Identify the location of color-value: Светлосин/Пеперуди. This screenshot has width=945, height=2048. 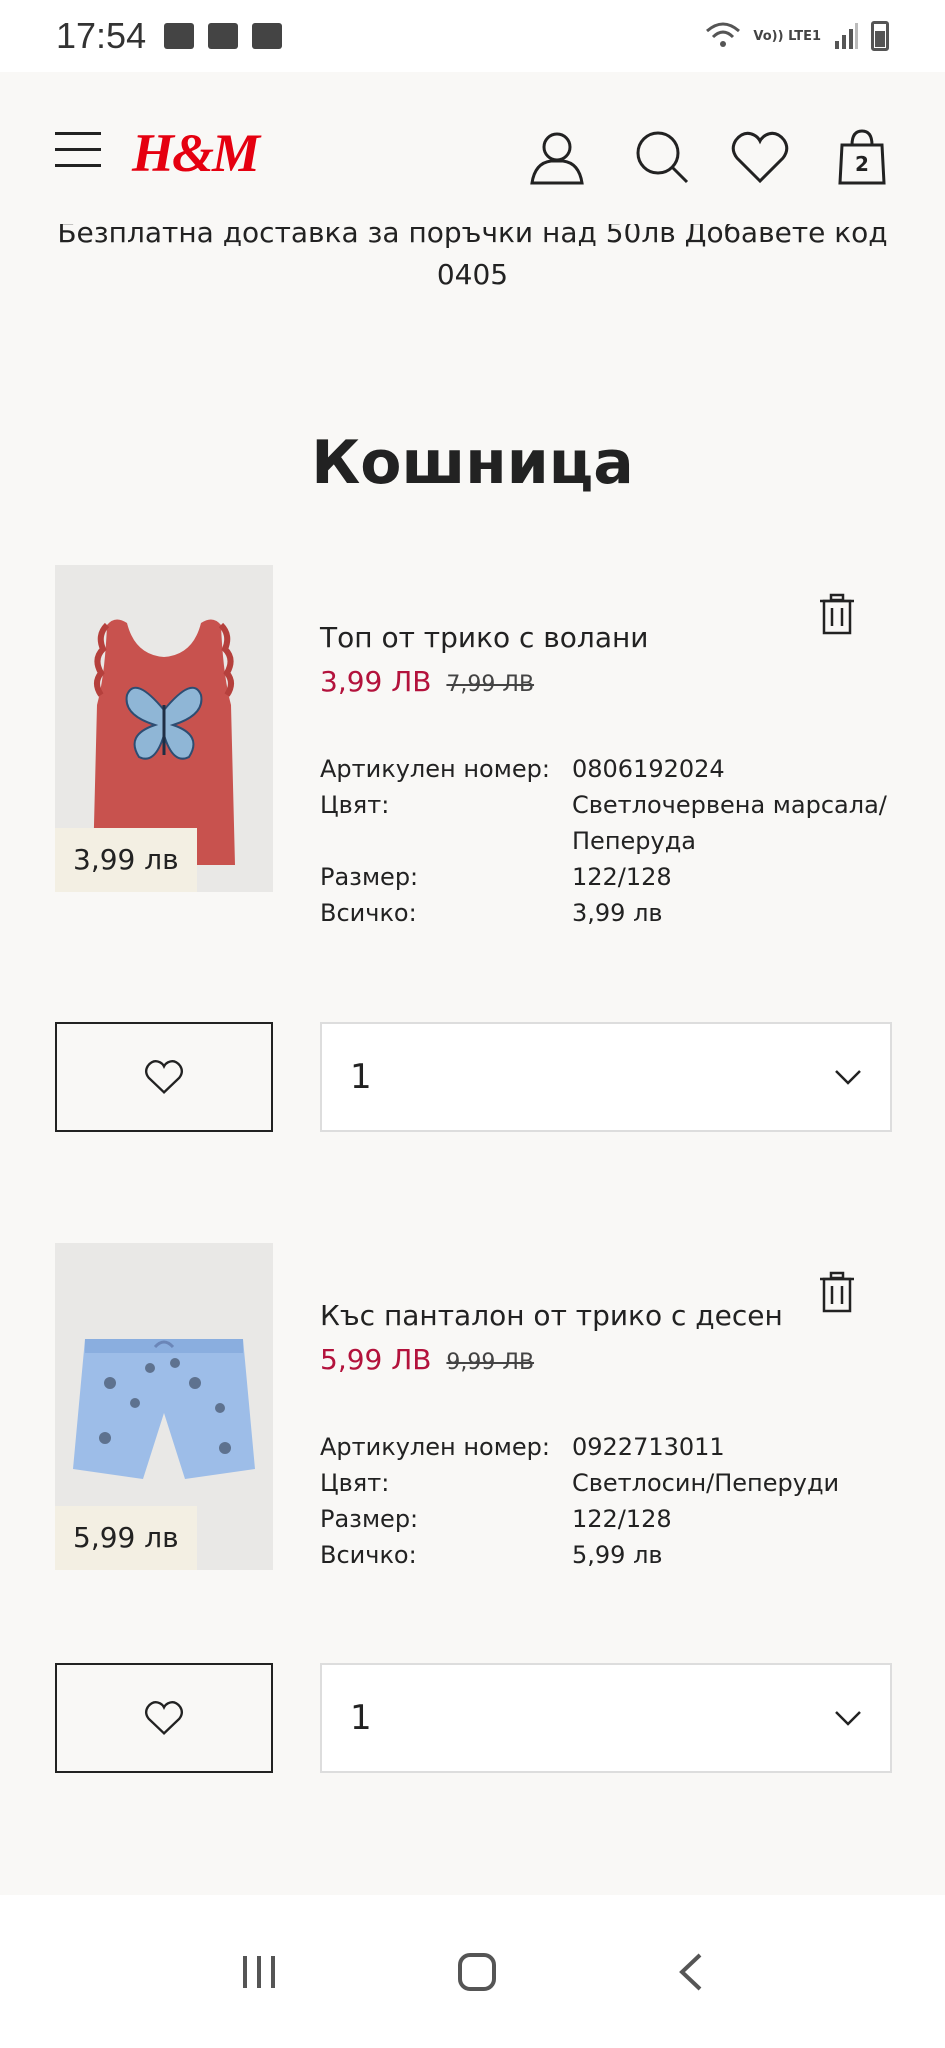
(706, 1483).